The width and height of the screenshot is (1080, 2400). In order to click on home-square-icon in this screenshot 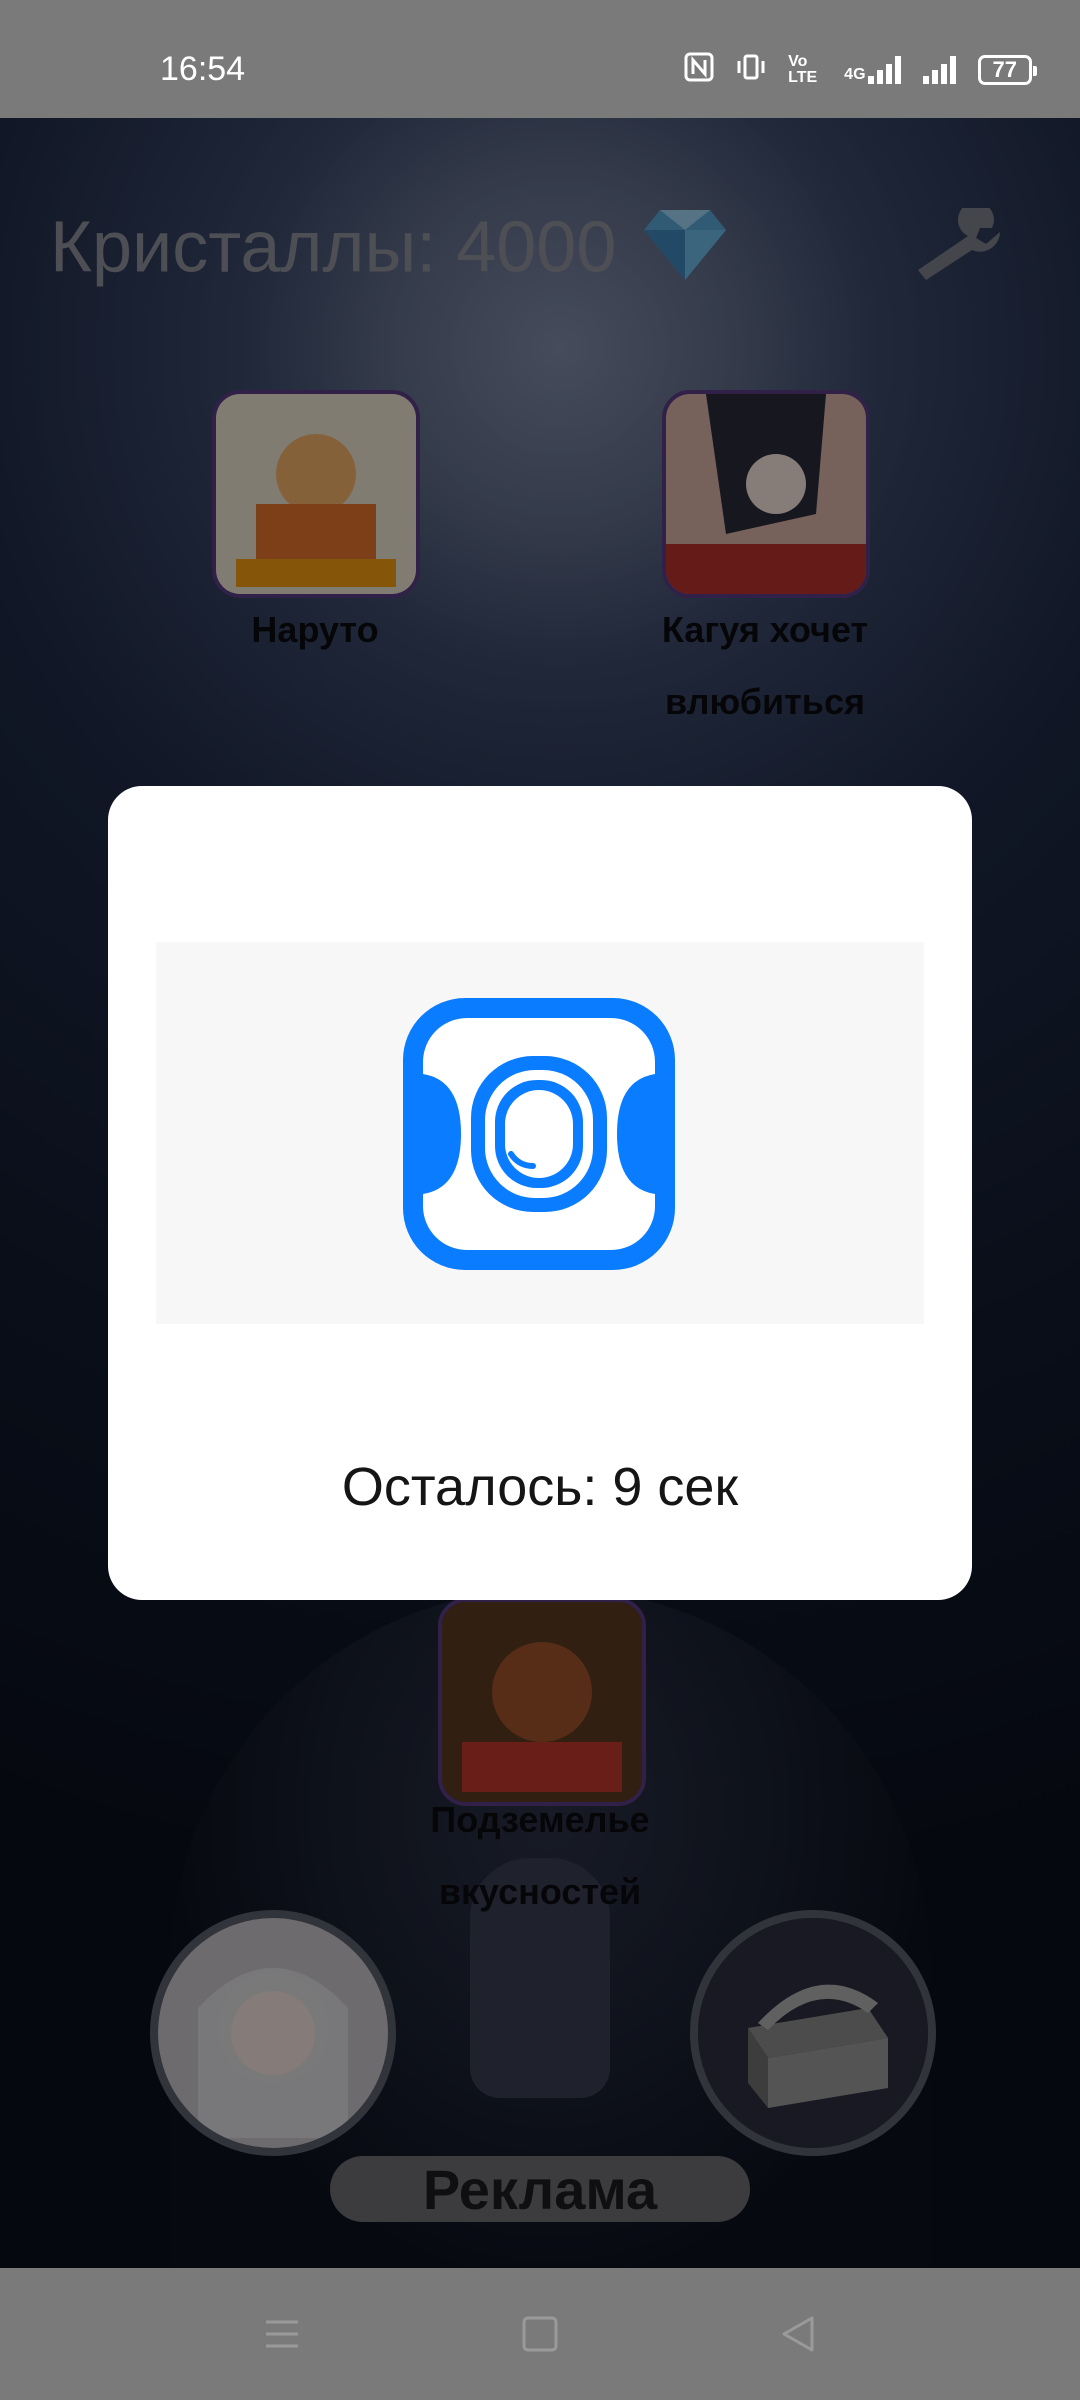, I will do `click(540, 2334)`.